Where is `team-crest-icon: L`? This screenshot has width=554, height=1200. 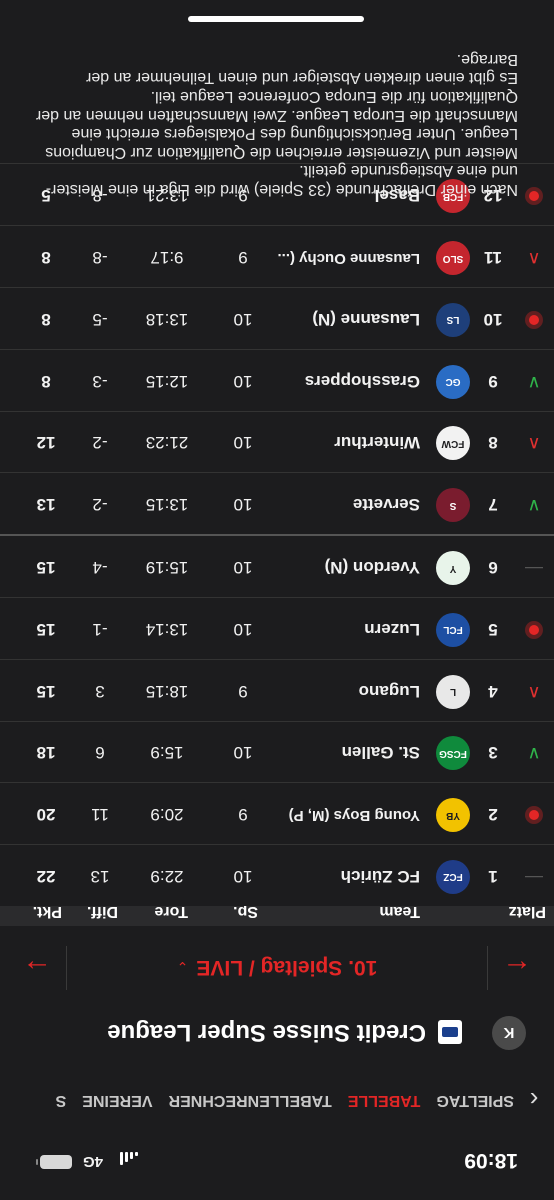 team-crest-icon: L is located at coordinates (453, 691).